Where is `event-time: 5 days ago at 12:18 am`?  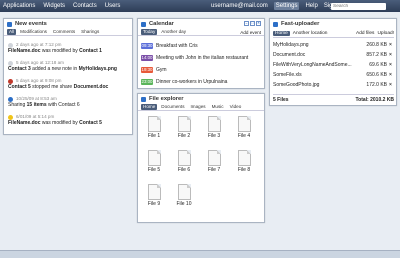 event-time: 5 days ago at 12:18 am is located at coordinates (40, 62).